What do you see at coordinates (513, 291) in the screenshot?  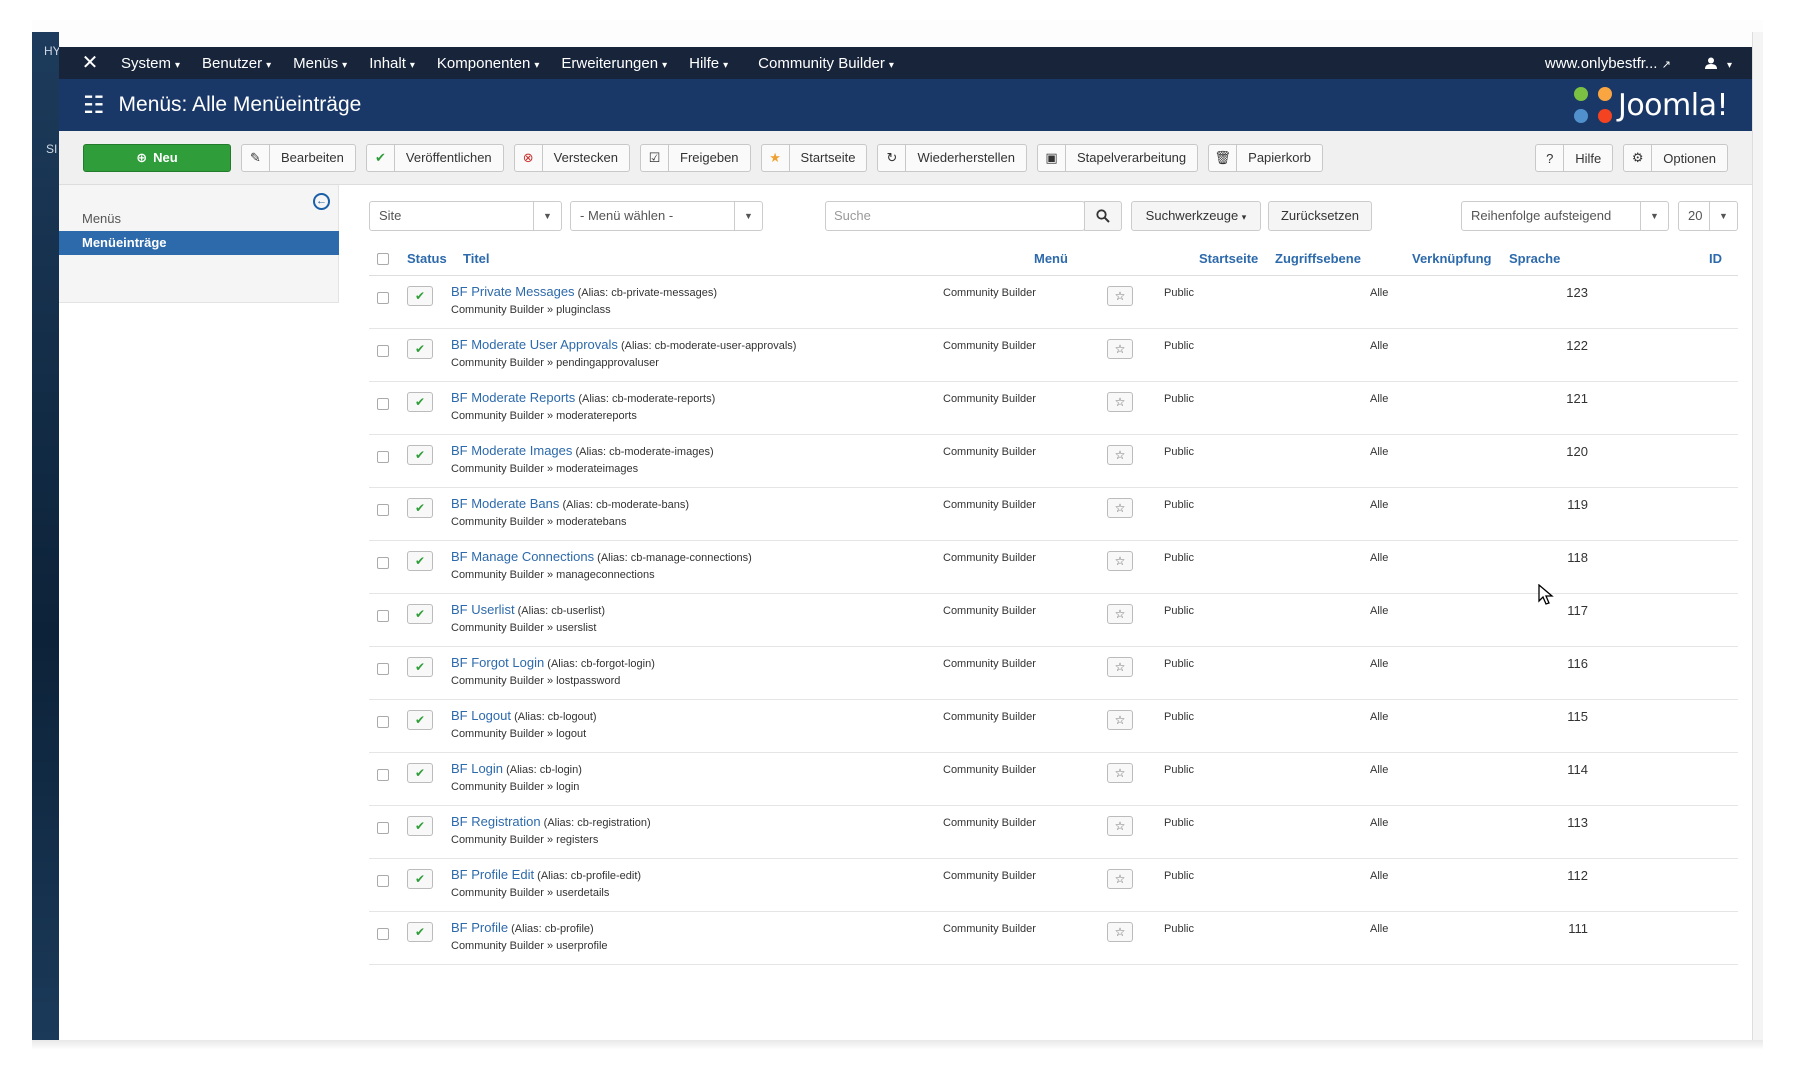 I see `item-title-link: BF Private Messages` at bounding box center [513, 291].